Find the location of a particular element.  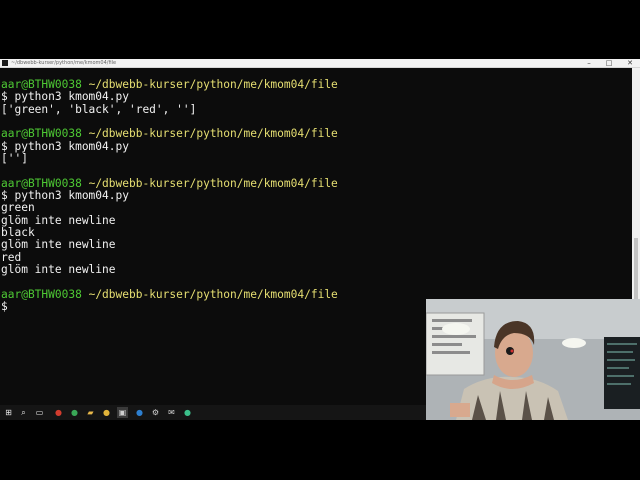

close-button: ✕ is located at coordinates (630, 63).